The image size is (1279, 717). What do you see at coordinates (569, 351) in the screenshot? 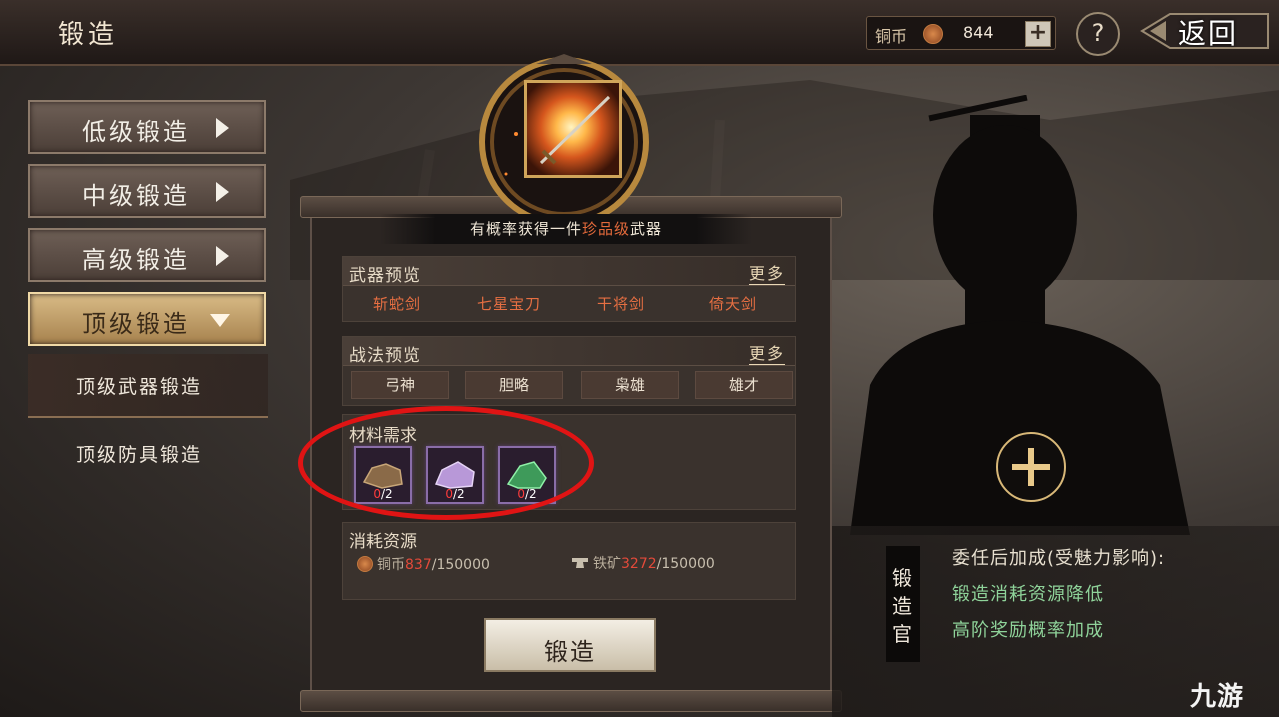
I see `section-header: 战法预览 更多` at bounding box center [569, 351].